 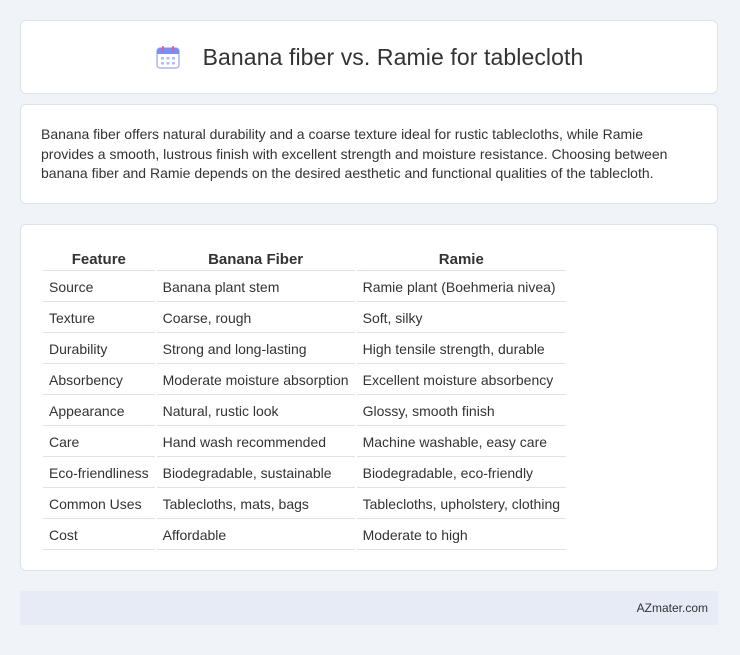 What do you see at coordinates (99, 504) in the screenshot?
I see `table-cell: Common Uses` at bounding box center [99, 504].